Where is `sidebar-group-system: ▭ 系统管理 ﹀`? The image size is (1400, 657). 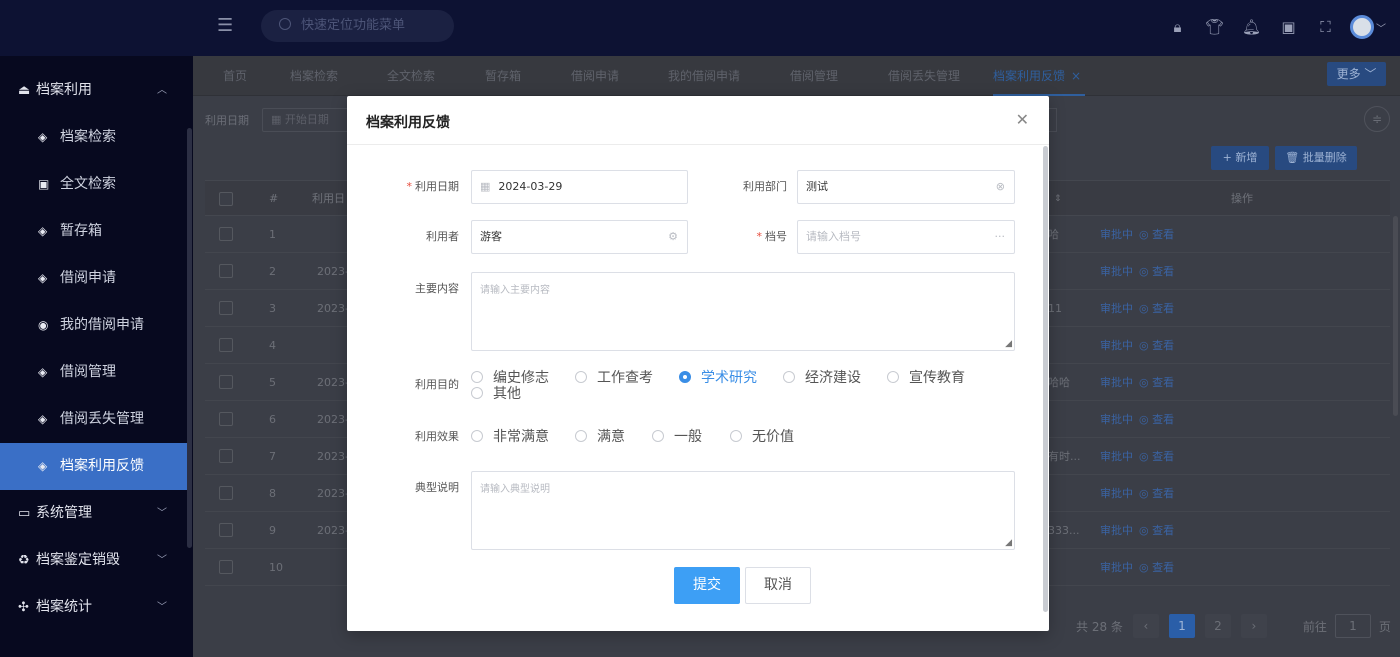 sidebar-group-system: ▭ 系统管理 ﹀ is located at coordinates (96, 513).